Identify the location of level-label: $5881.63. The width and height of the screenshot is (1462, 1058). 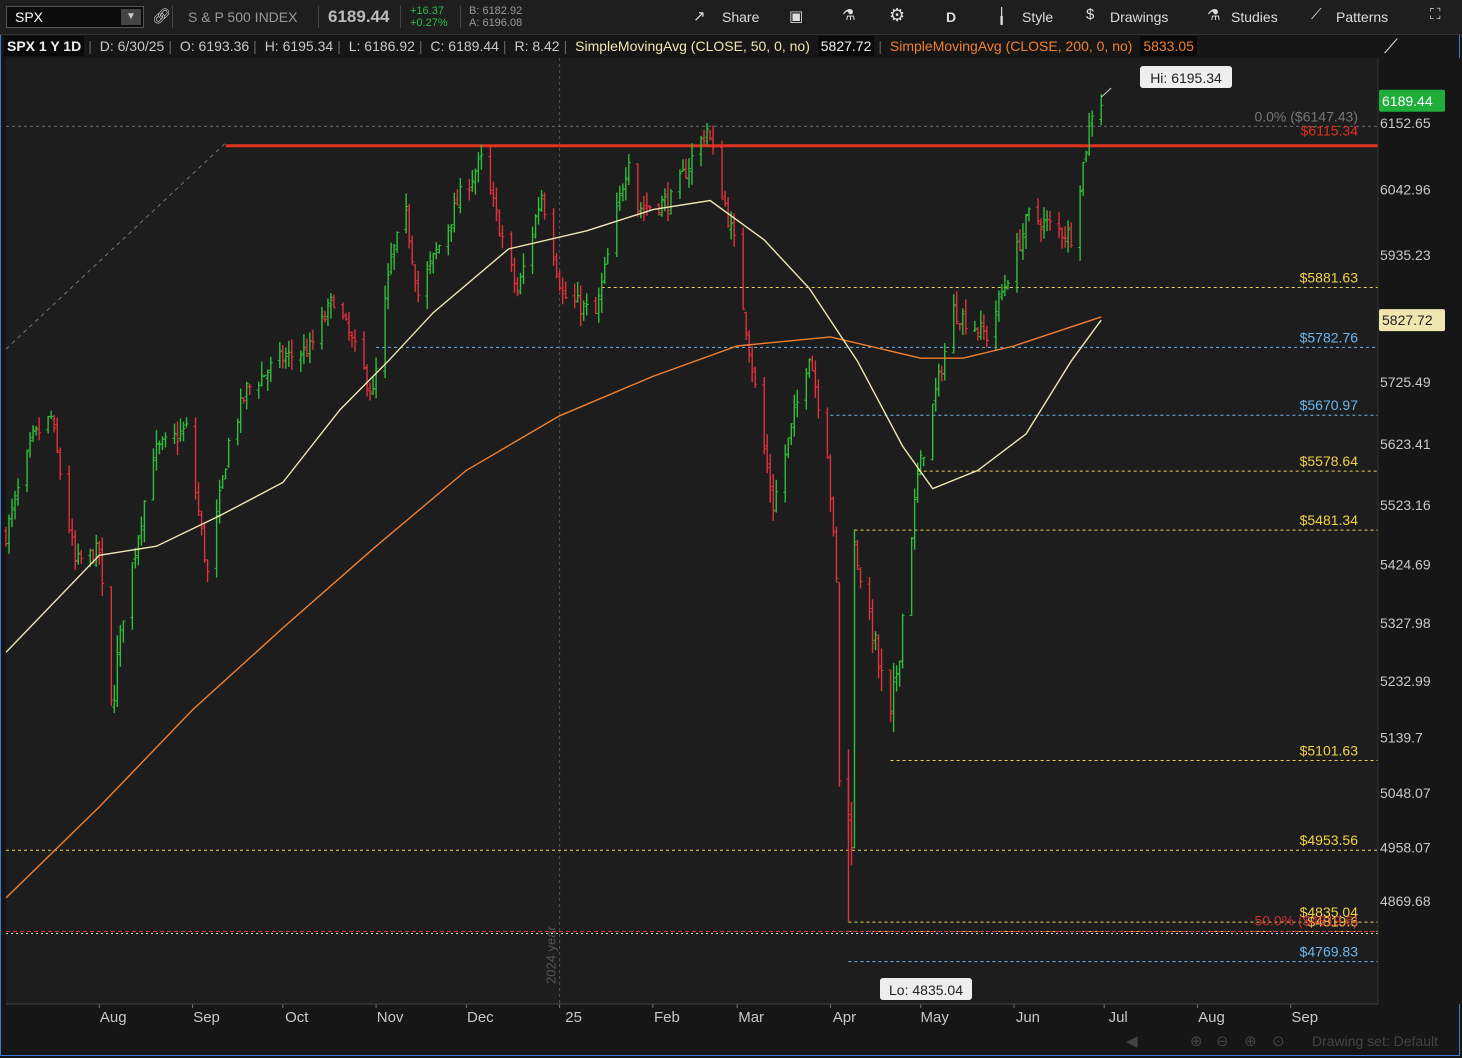
(1329, 277).